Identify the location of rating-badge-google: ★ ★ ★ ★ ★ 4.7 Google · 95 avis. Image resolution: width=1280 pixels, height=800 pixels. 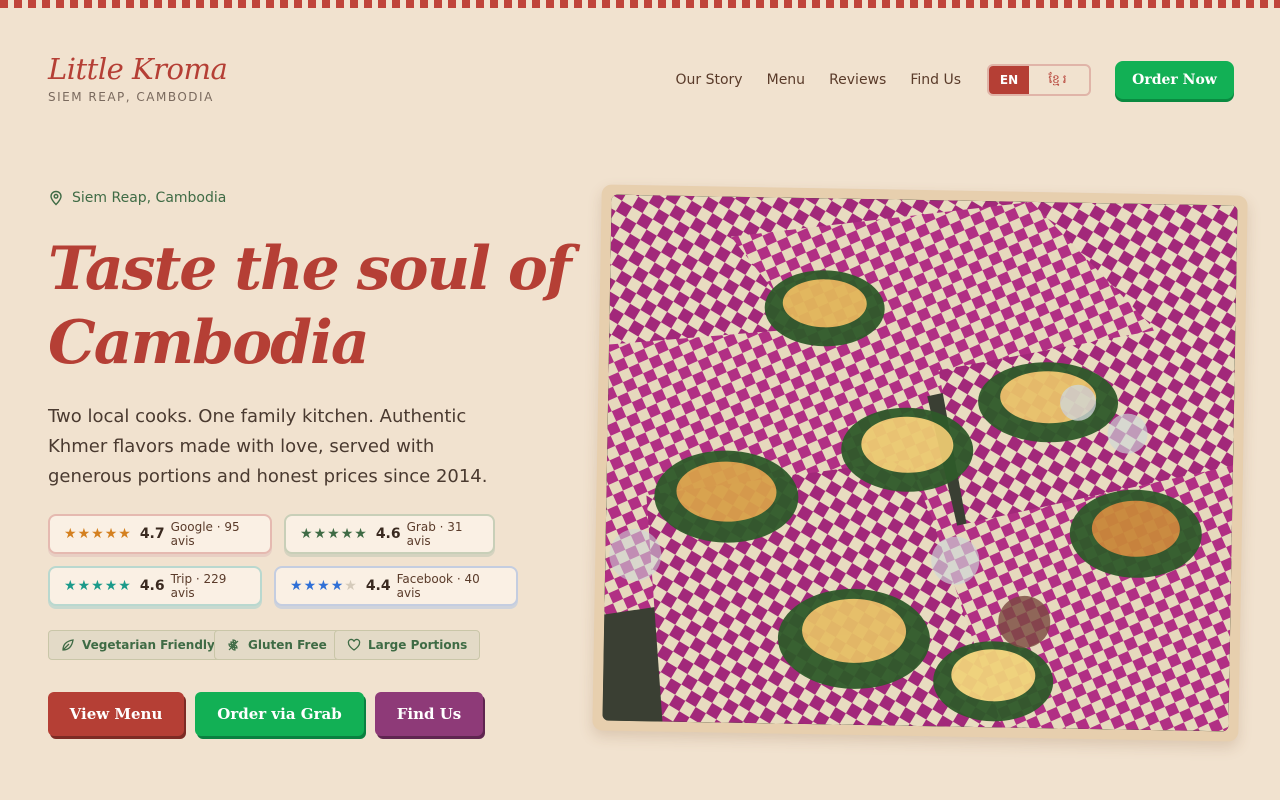
(160, 534).